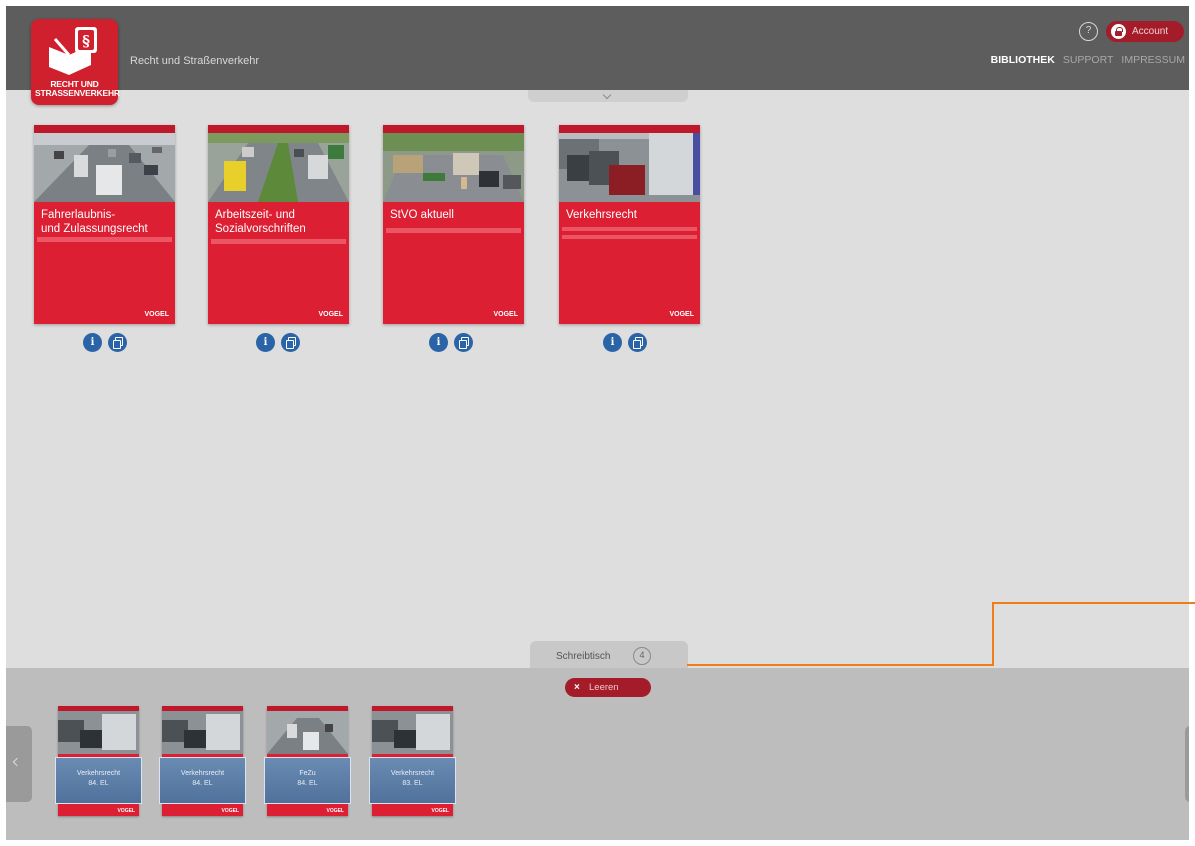 The width and height of the screenshot is (1195, 846). Describe the element at coordinates (1088, 60) in the screenshot. I see `nav-support: SUPPORT` at that location.